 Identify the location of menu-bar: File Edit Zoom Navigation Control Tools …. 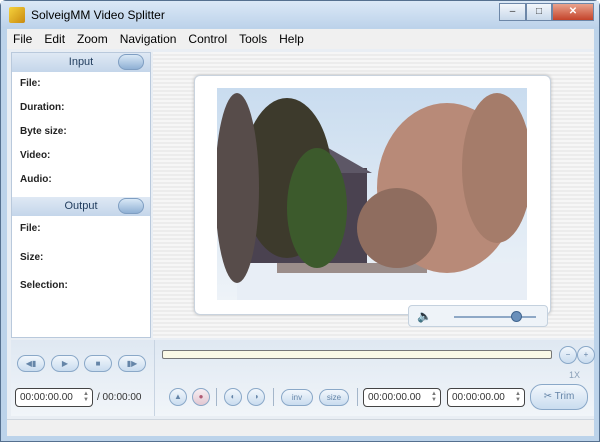
(300, 39).